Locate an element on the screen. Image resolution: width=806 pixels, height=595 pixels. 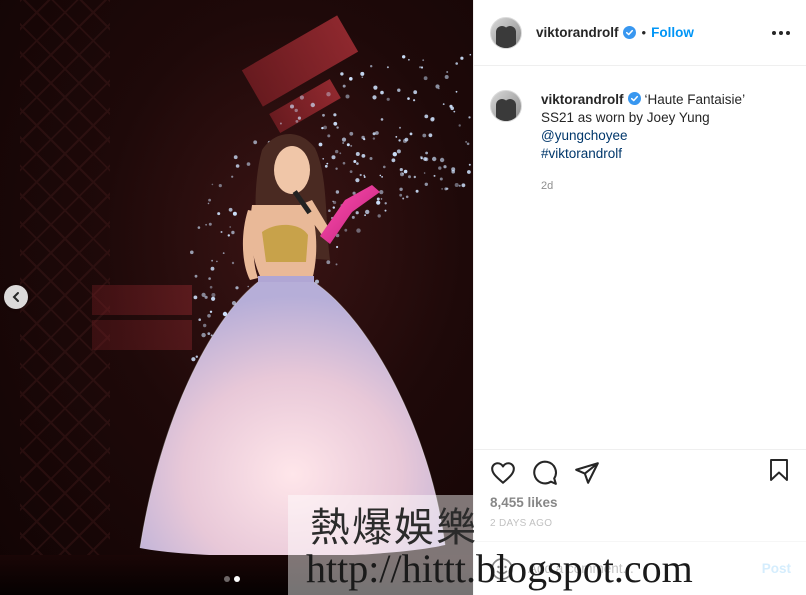
carousel-dot is located at coordinates (227, 579).